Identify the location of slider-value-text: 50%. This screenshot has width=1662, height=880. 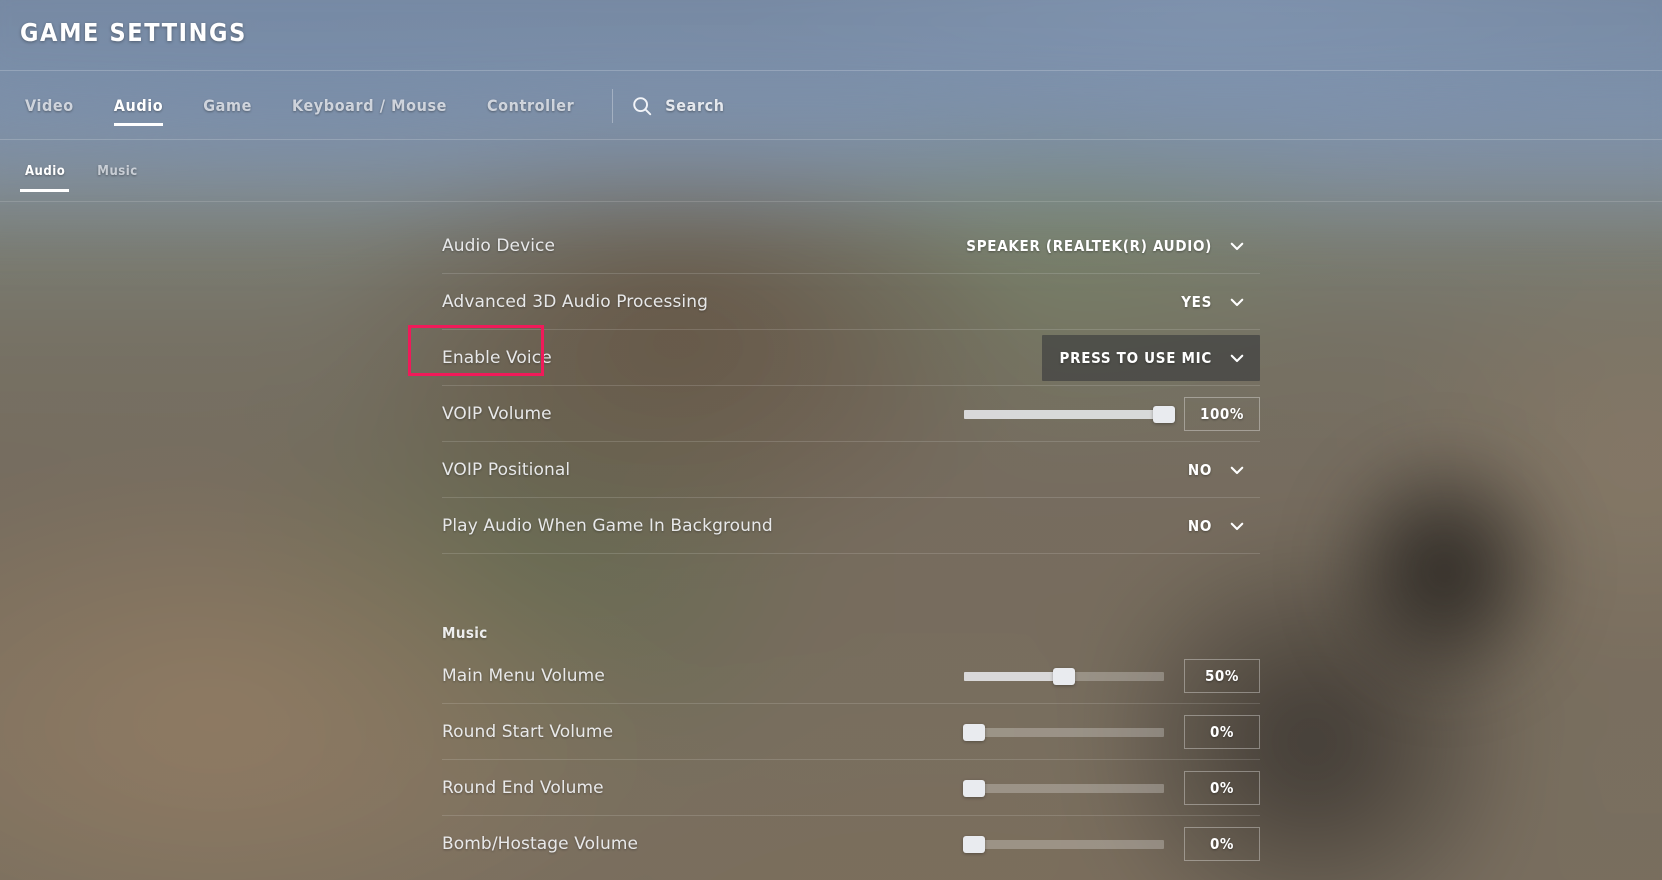
(1222, 676).